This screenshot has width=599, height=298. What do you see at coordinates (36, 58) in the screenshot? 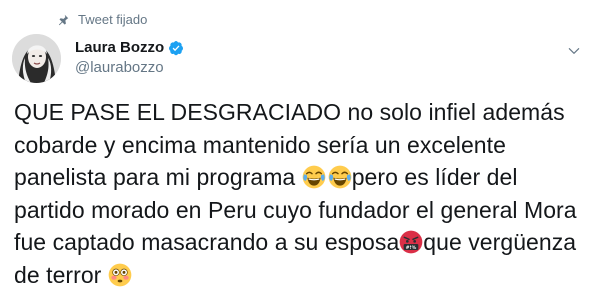
I see `avatar` at bounding box center [36, 58].